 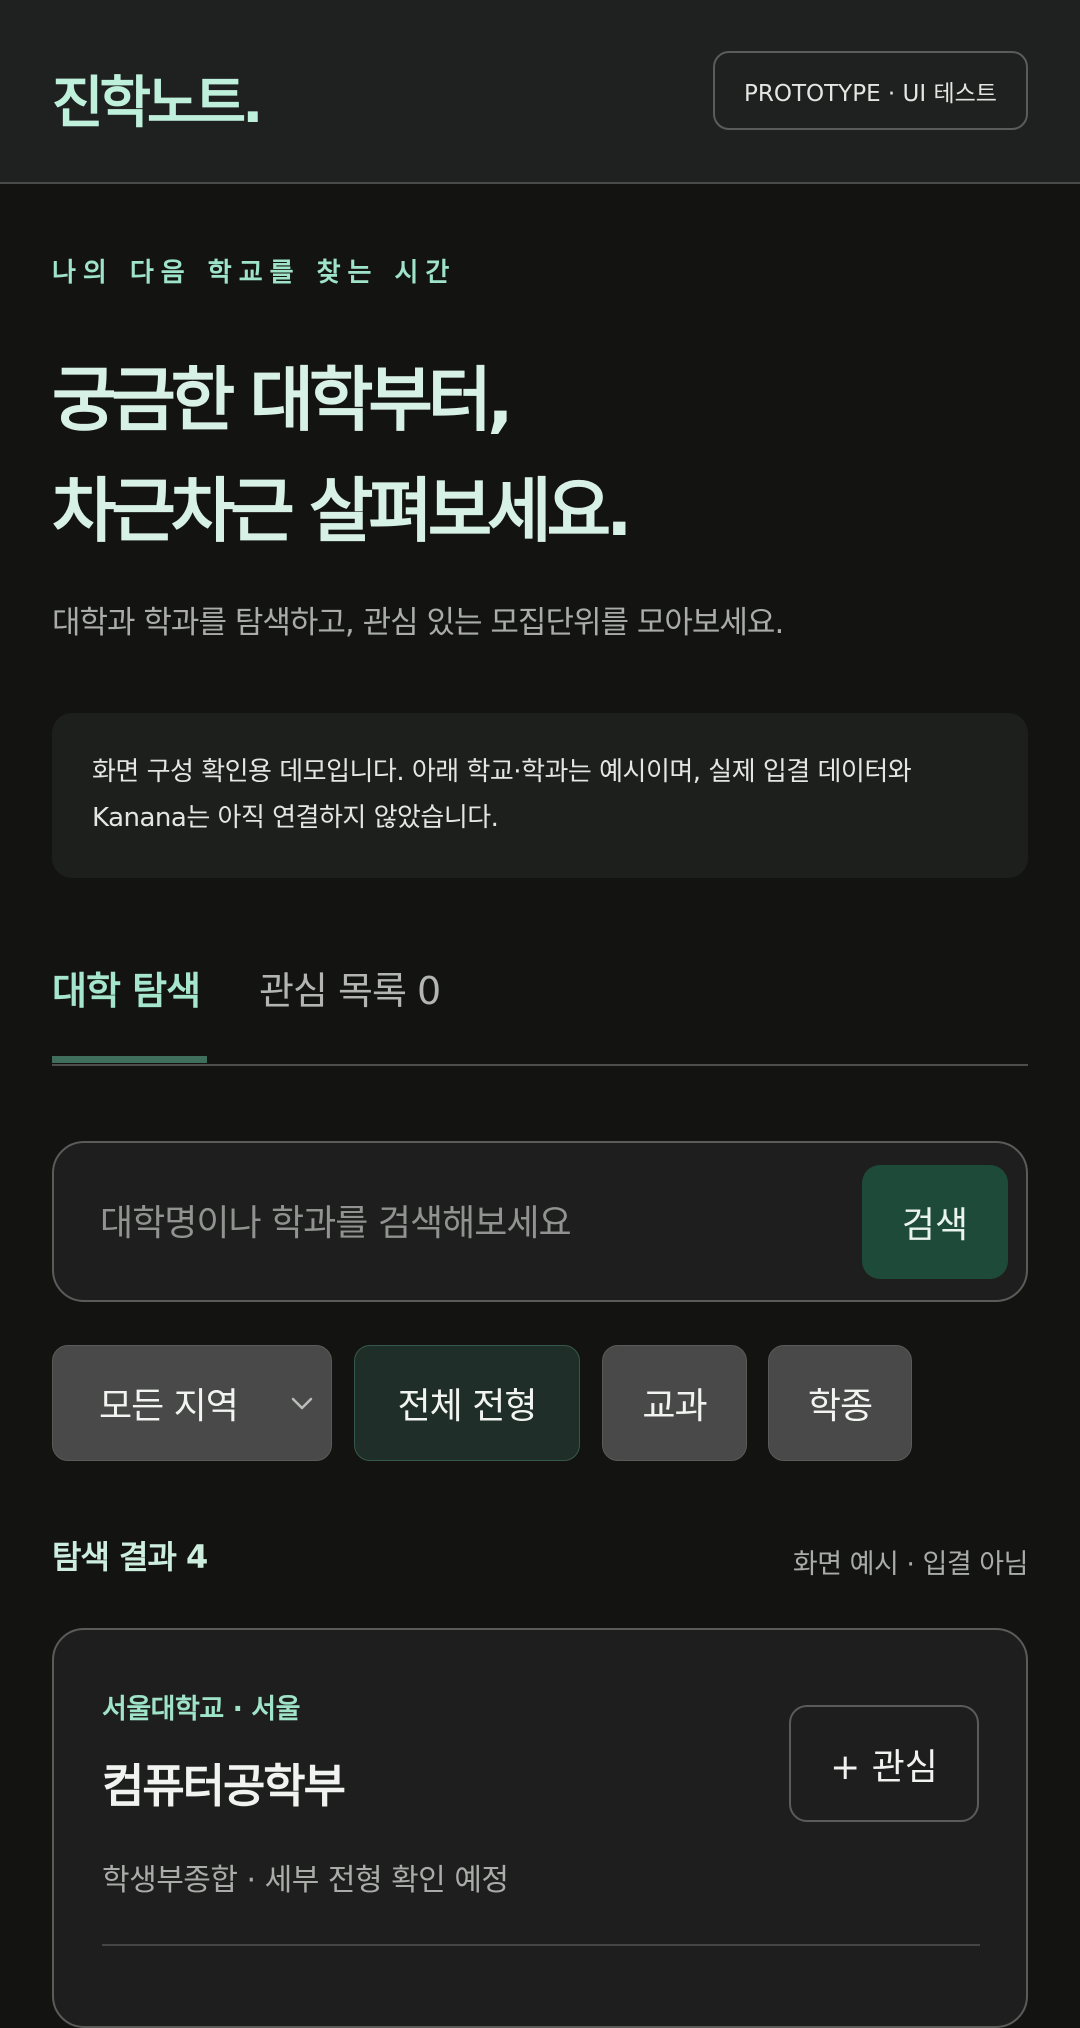 What do you see at coordinates (350, 987) in the screenshot?
I see `tab-favorites: 관심 목록 0` at bounding box center [350, 987].